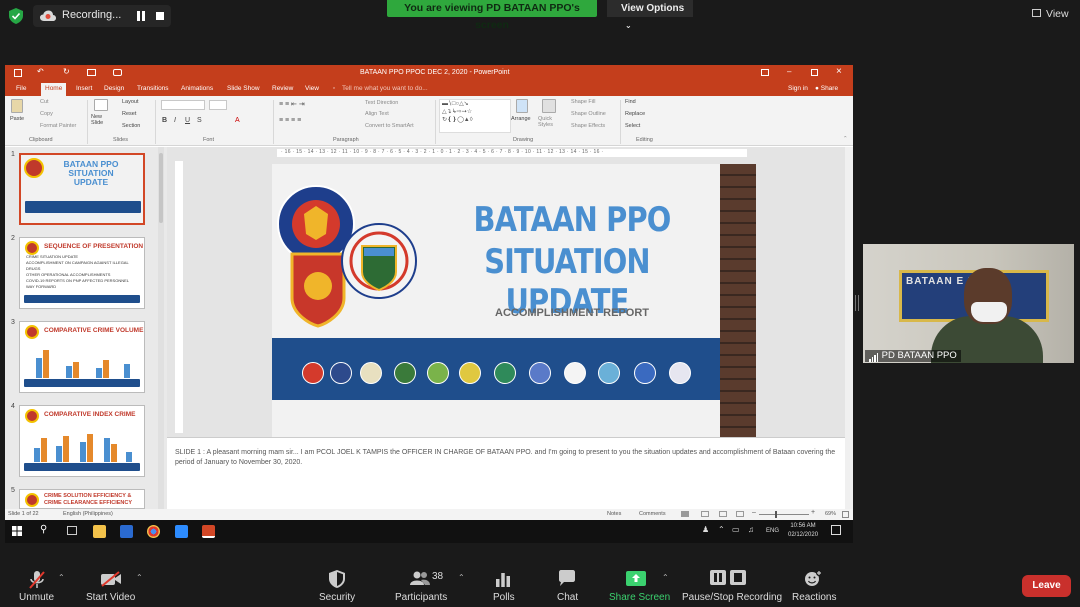 The width and height of the screenshot is (1080, 607). I want to click on convert-smartart-button: Convert to SmartArt, so click(389, 126).